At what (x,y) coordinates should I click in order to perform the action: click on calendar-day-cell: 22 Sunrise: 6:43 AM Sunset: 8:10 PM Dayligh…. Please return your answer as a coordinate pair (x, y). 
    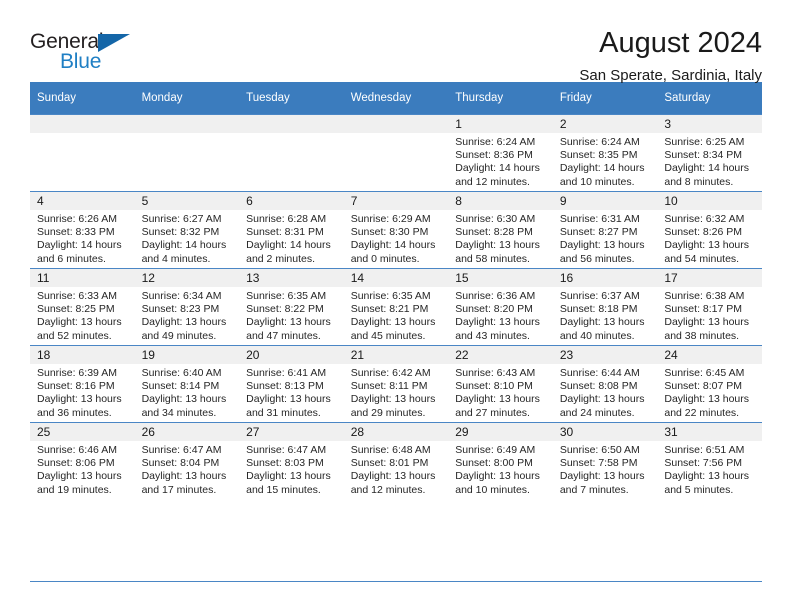
    Looking at the image, I should click on (500, 384).